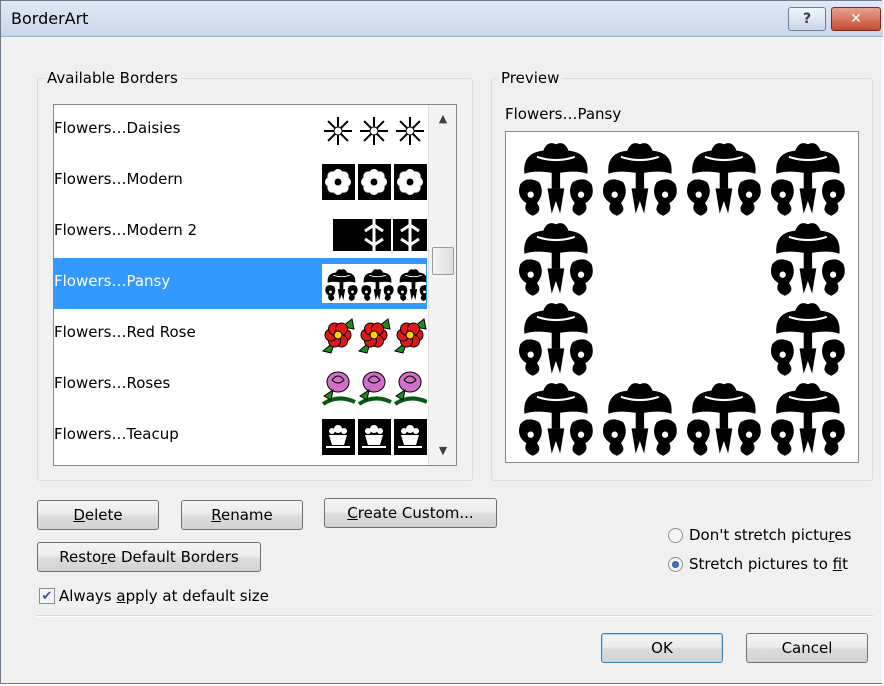  Describe the element at coordinates (563, 114) in the screenshot. I see `preview-border-name: Flowers…Pansy` at that location.